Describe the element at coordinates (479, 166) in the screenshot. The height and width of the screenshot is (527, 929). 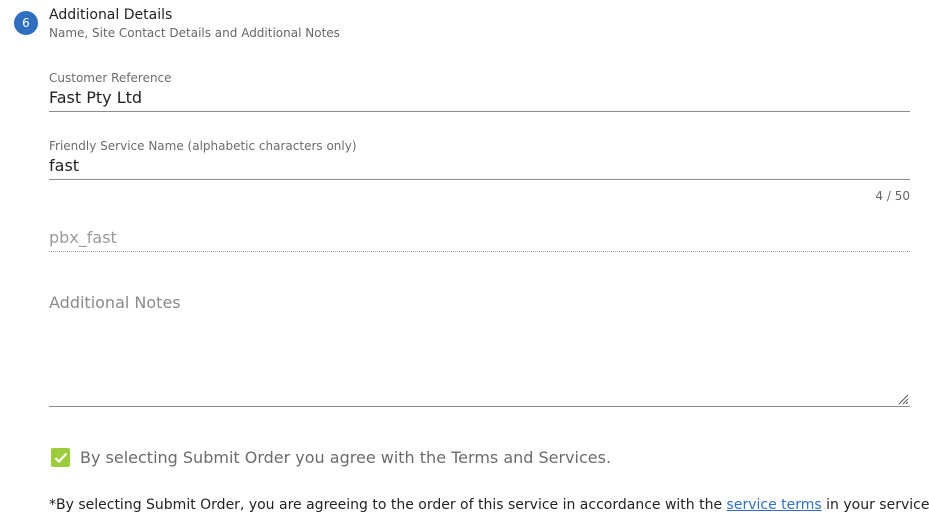
I see `friendly-service-name-input: fast` at that location.